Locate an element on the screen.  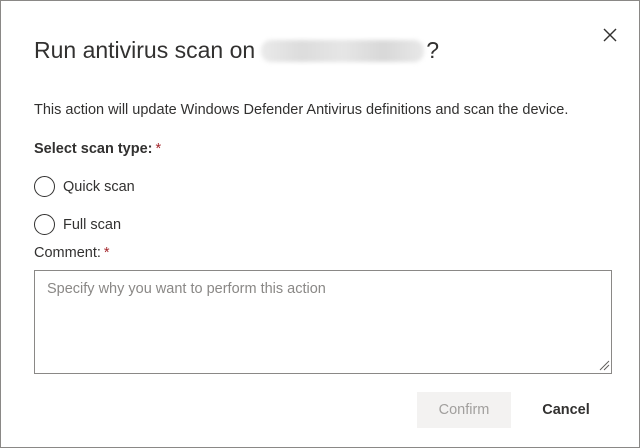
close-icon is located at coordinates (610, 35).